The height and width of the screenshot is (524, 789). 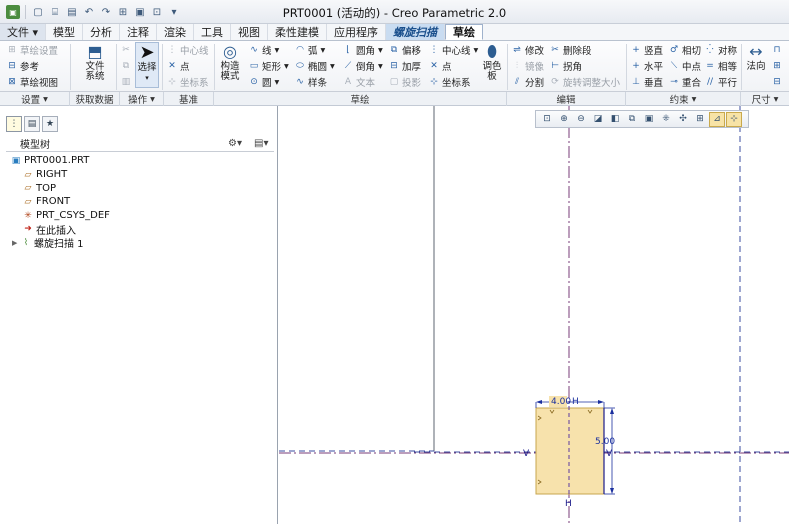 What do you see at coordinates (568, 504) in the screenshot?
I see `horizontal-constraint-bottom: H` at bounding box center [568, 504].